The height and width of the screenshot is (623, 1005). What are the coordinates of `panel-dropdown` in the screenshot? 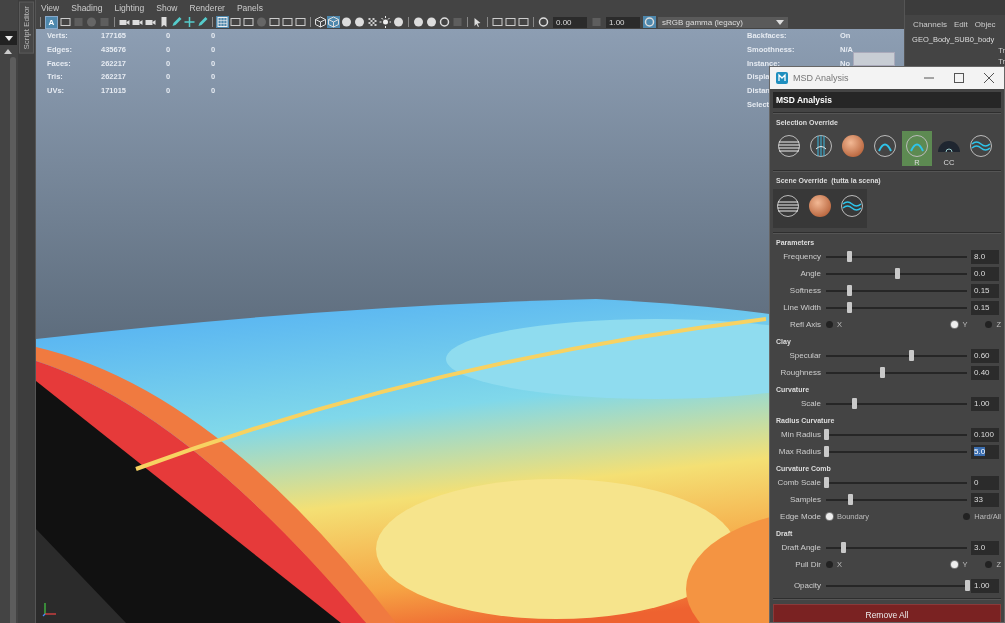 It's located at (8, 38).